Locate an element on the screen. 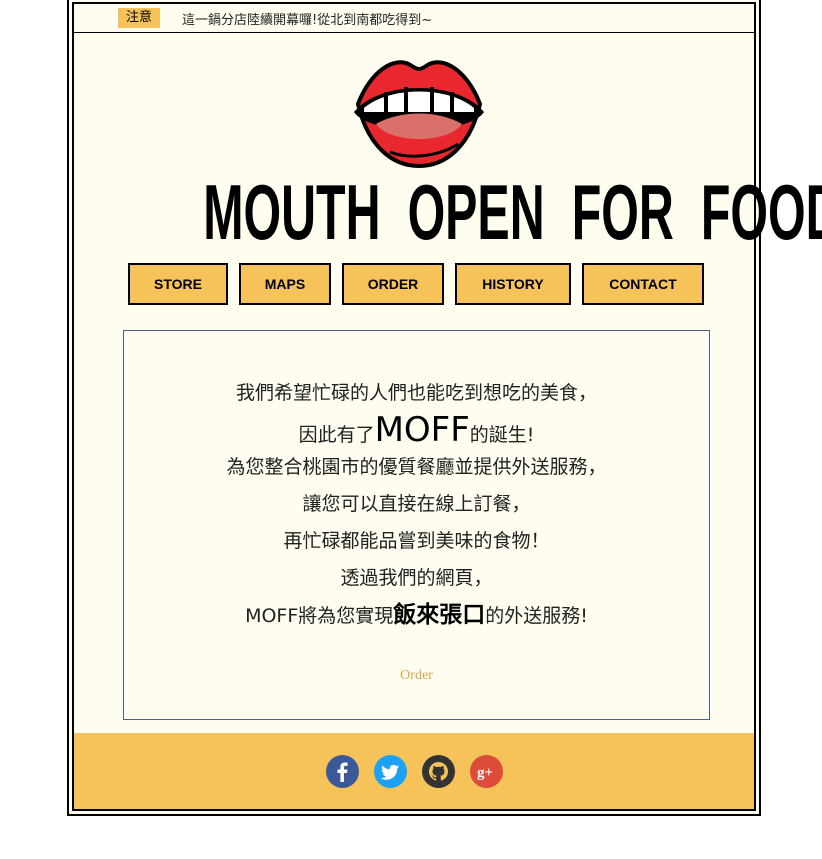 This screenshot has height=859, width=822. slogan-text: 飯來張口 is located at coordinates (439, 615).